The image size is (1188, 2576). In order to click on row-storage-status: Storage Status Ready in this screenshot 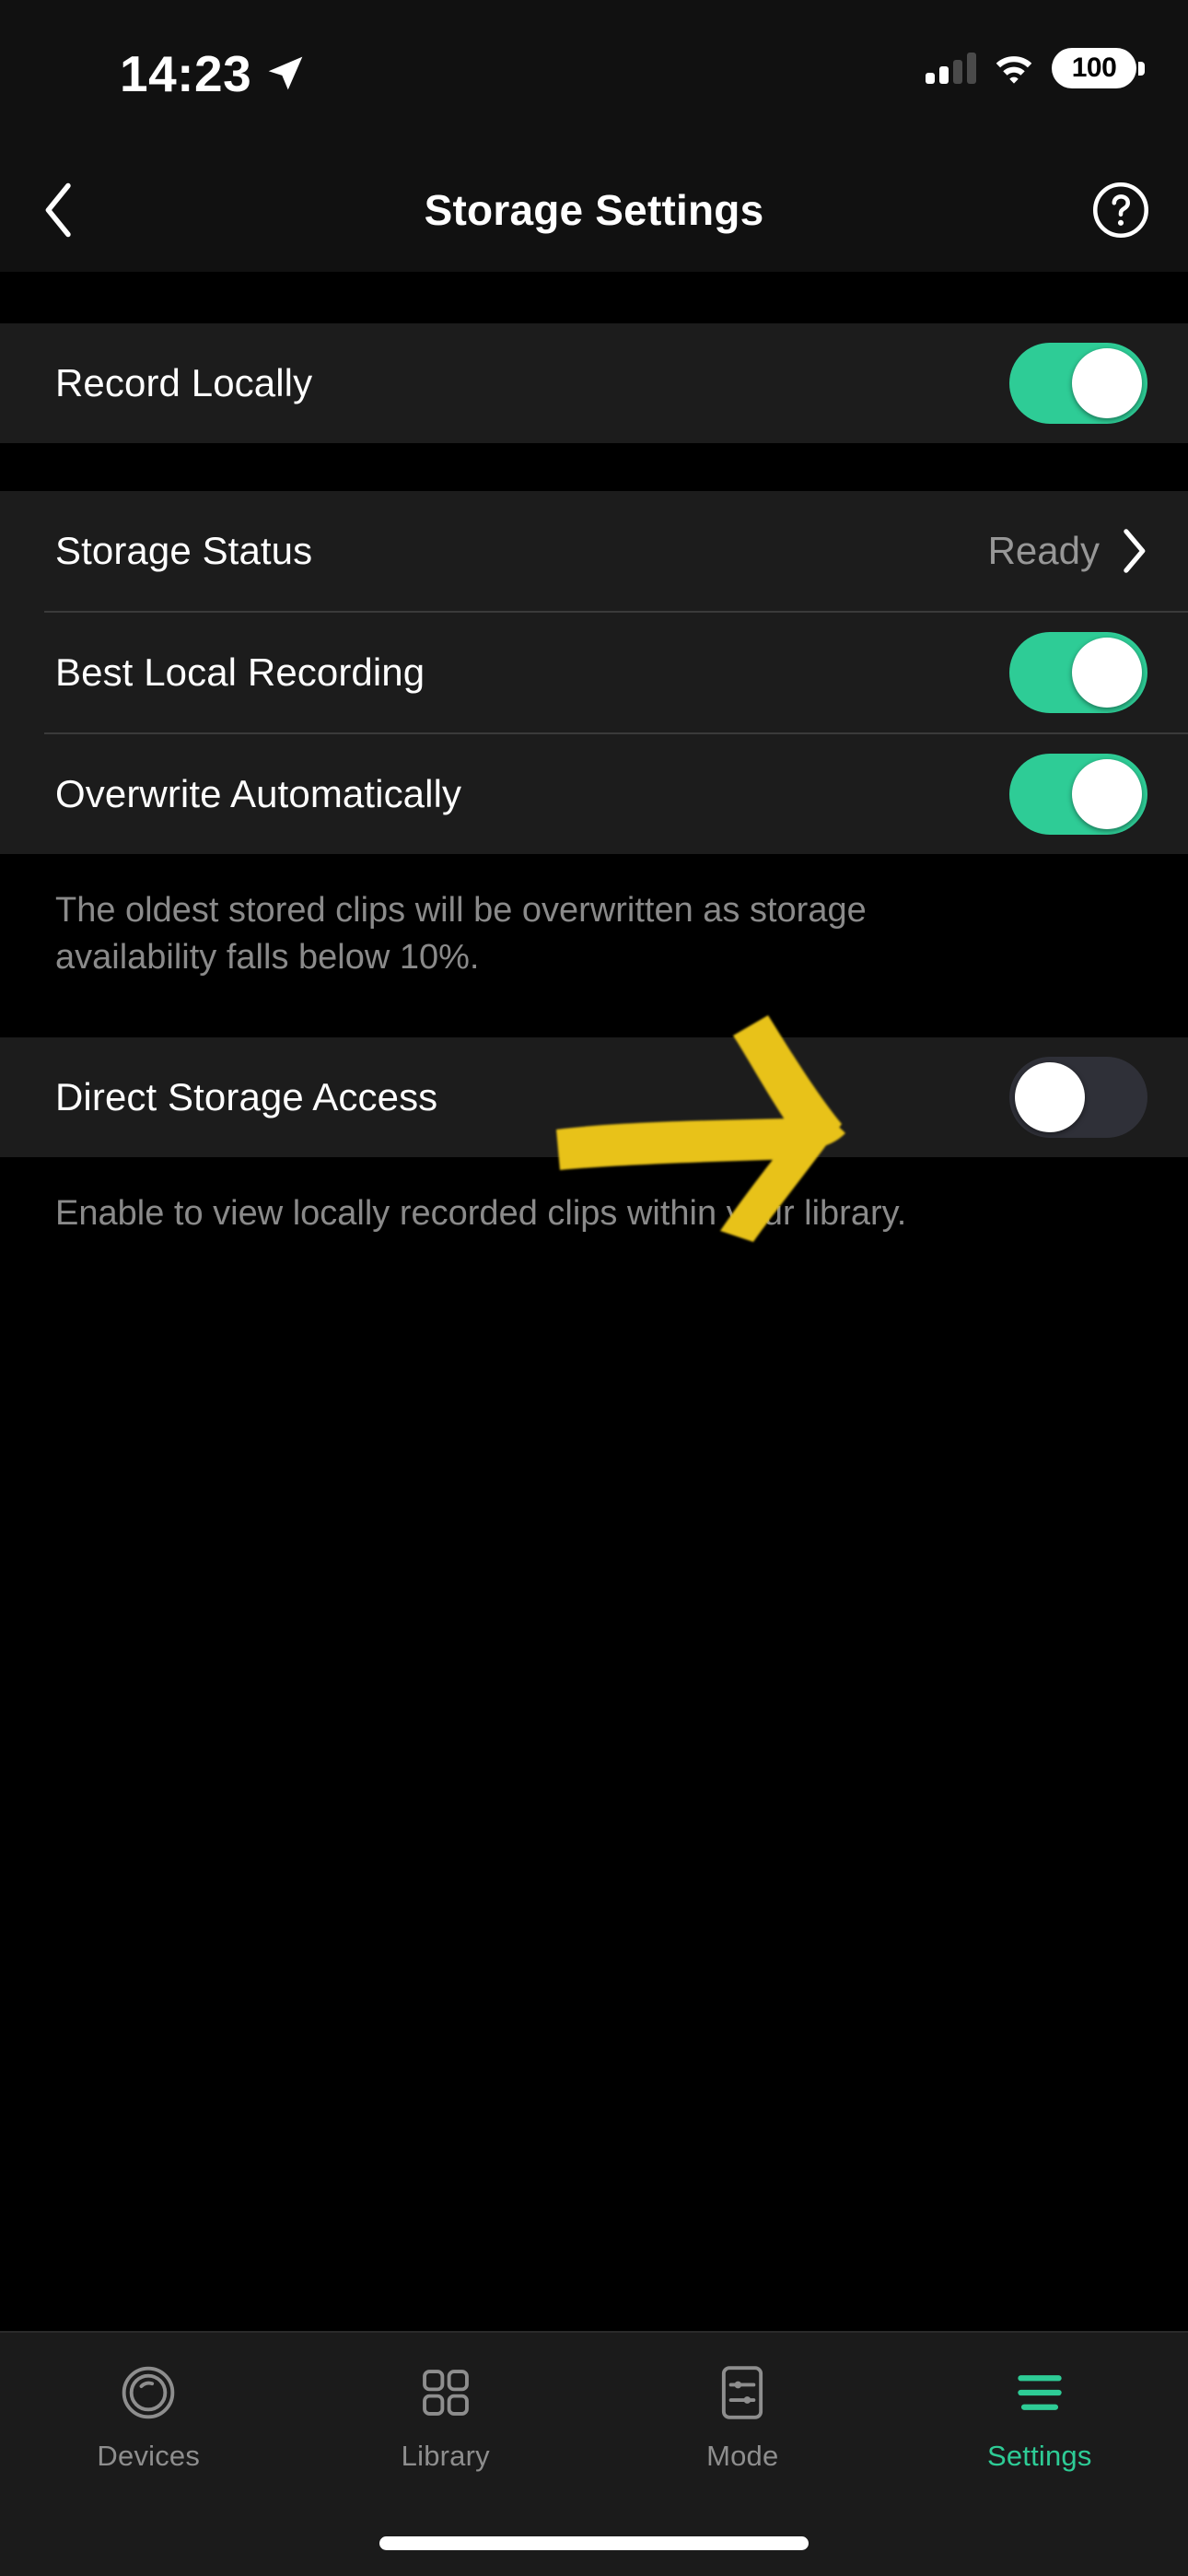, I will do `click(594, 551)`.